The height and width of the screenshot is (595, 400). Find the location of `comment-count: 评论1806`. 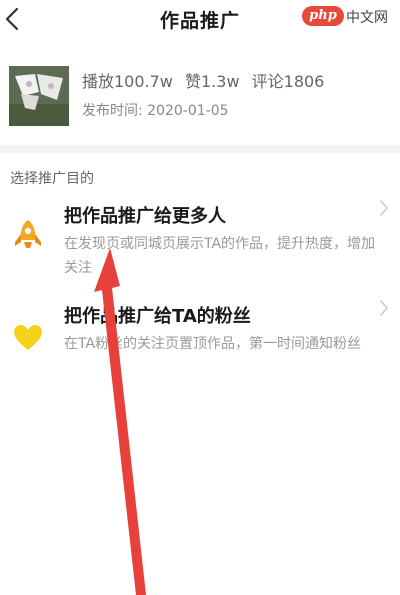

comment-count: 评论1806 is located at coordinates (288, 81).